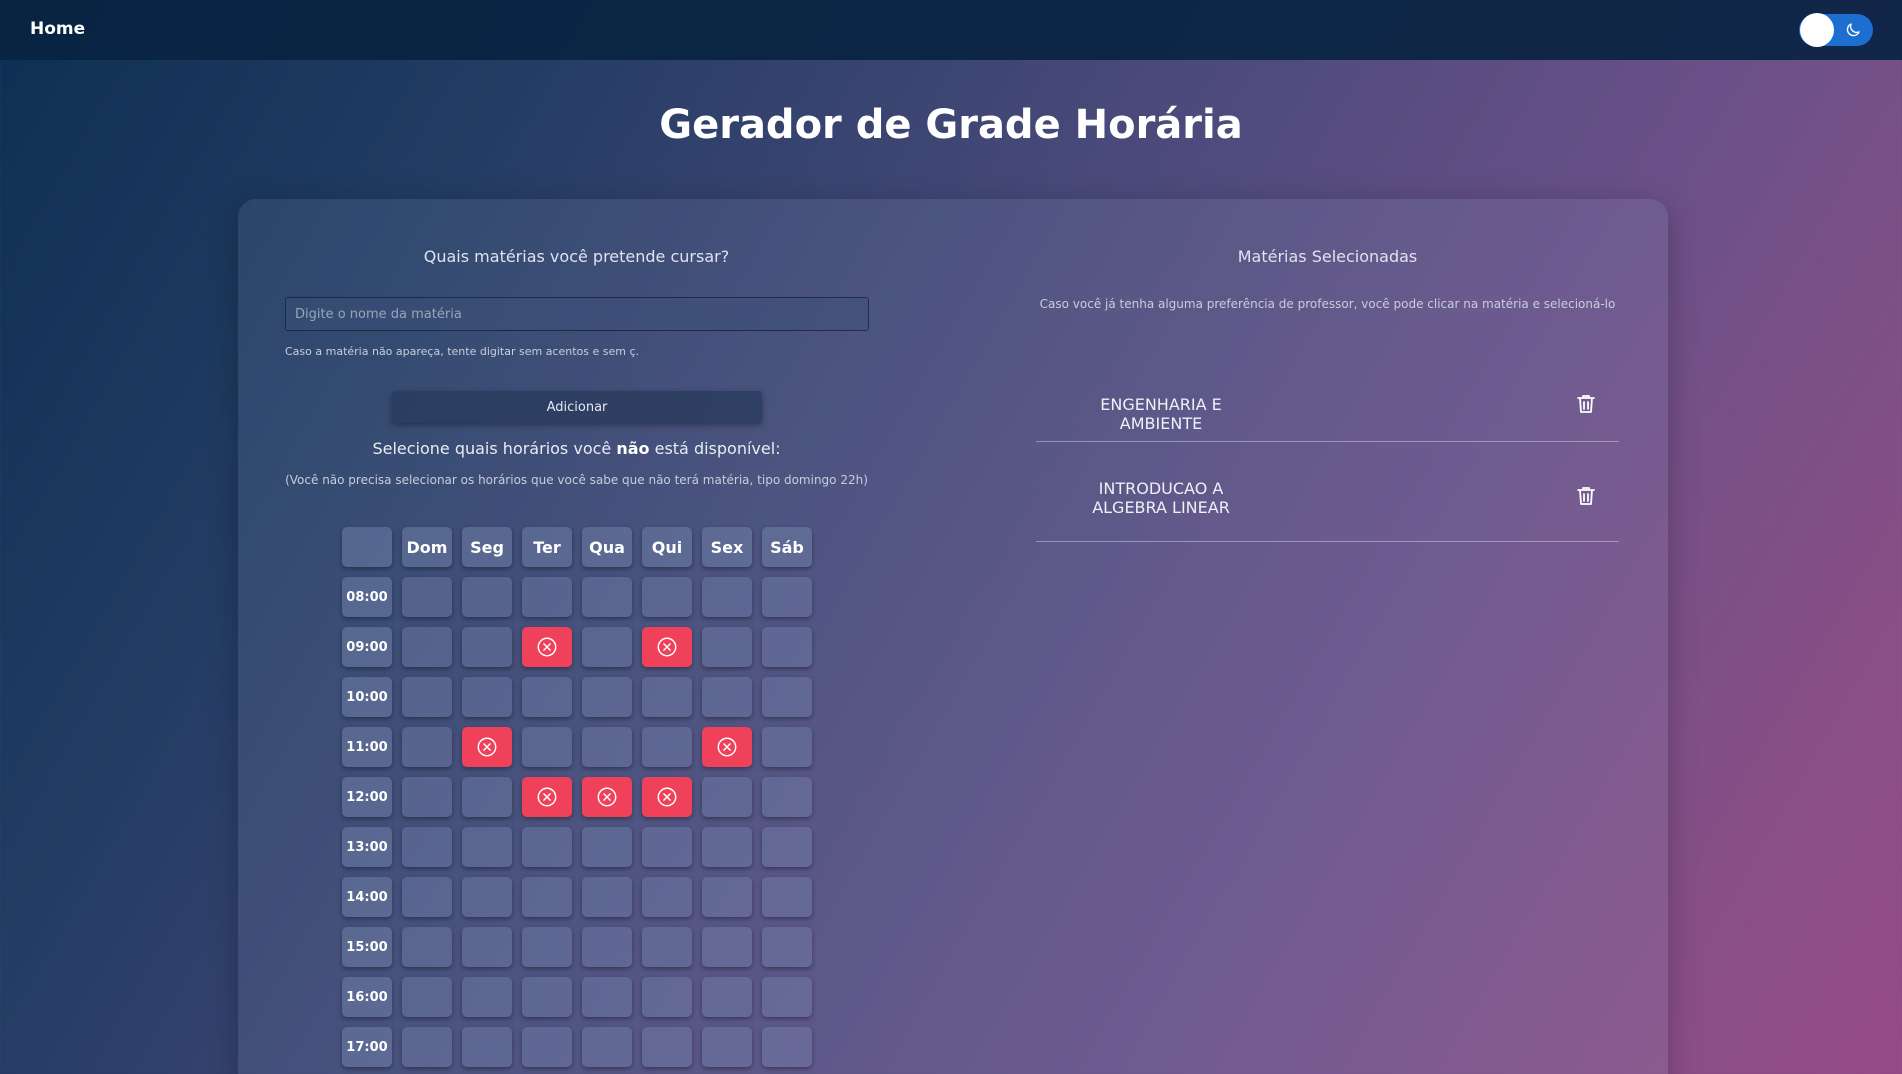 This screenshot has height=1074, width=1902. What do you see at coordinates (1161, 498) in the screenshot?
I see `subject-name: INTRODUCAO A ALGEBRA LINEAR` at bounding box center [1161, 498].